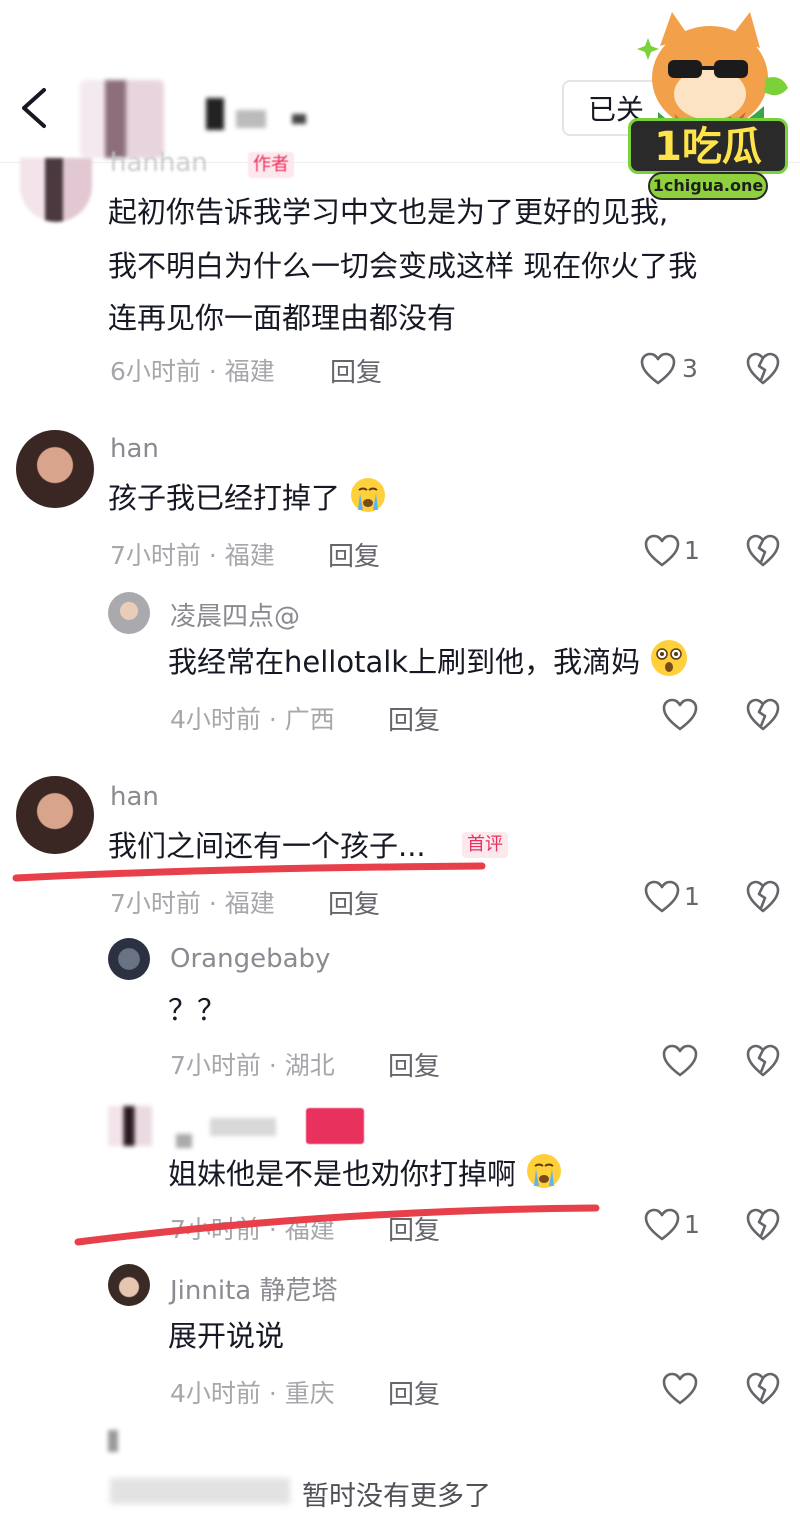 The image size is (800, 1537). I want to click on comment-text-line: 连再见你一面都理由都没有, so click(282, 318).